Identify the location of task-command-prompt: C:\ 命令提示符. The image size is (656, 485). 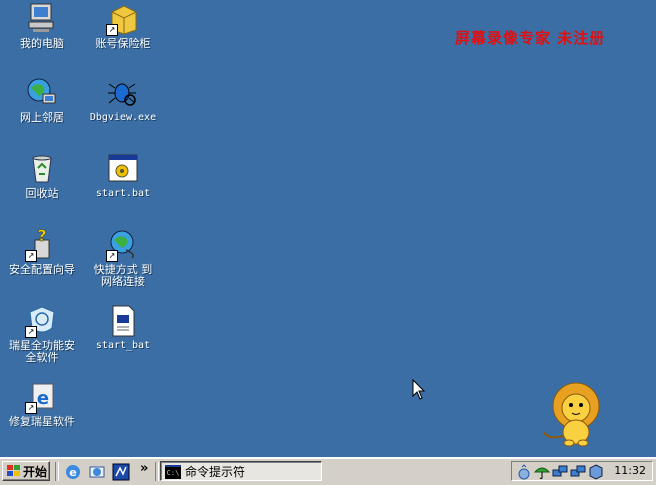
(241, 471).